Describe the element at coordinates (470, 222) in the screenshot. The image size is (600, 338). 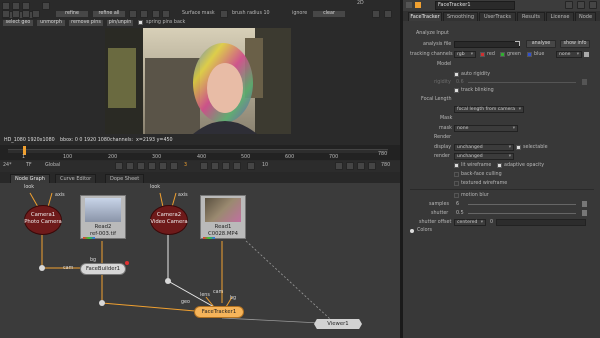
I see `shutter-offset-dropdown: centered` at that location.